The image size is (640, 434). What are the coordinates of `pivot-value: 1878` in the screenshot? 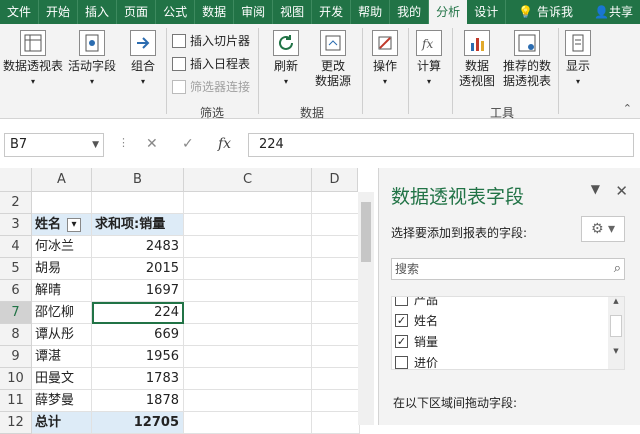 It's located at (138, 401).